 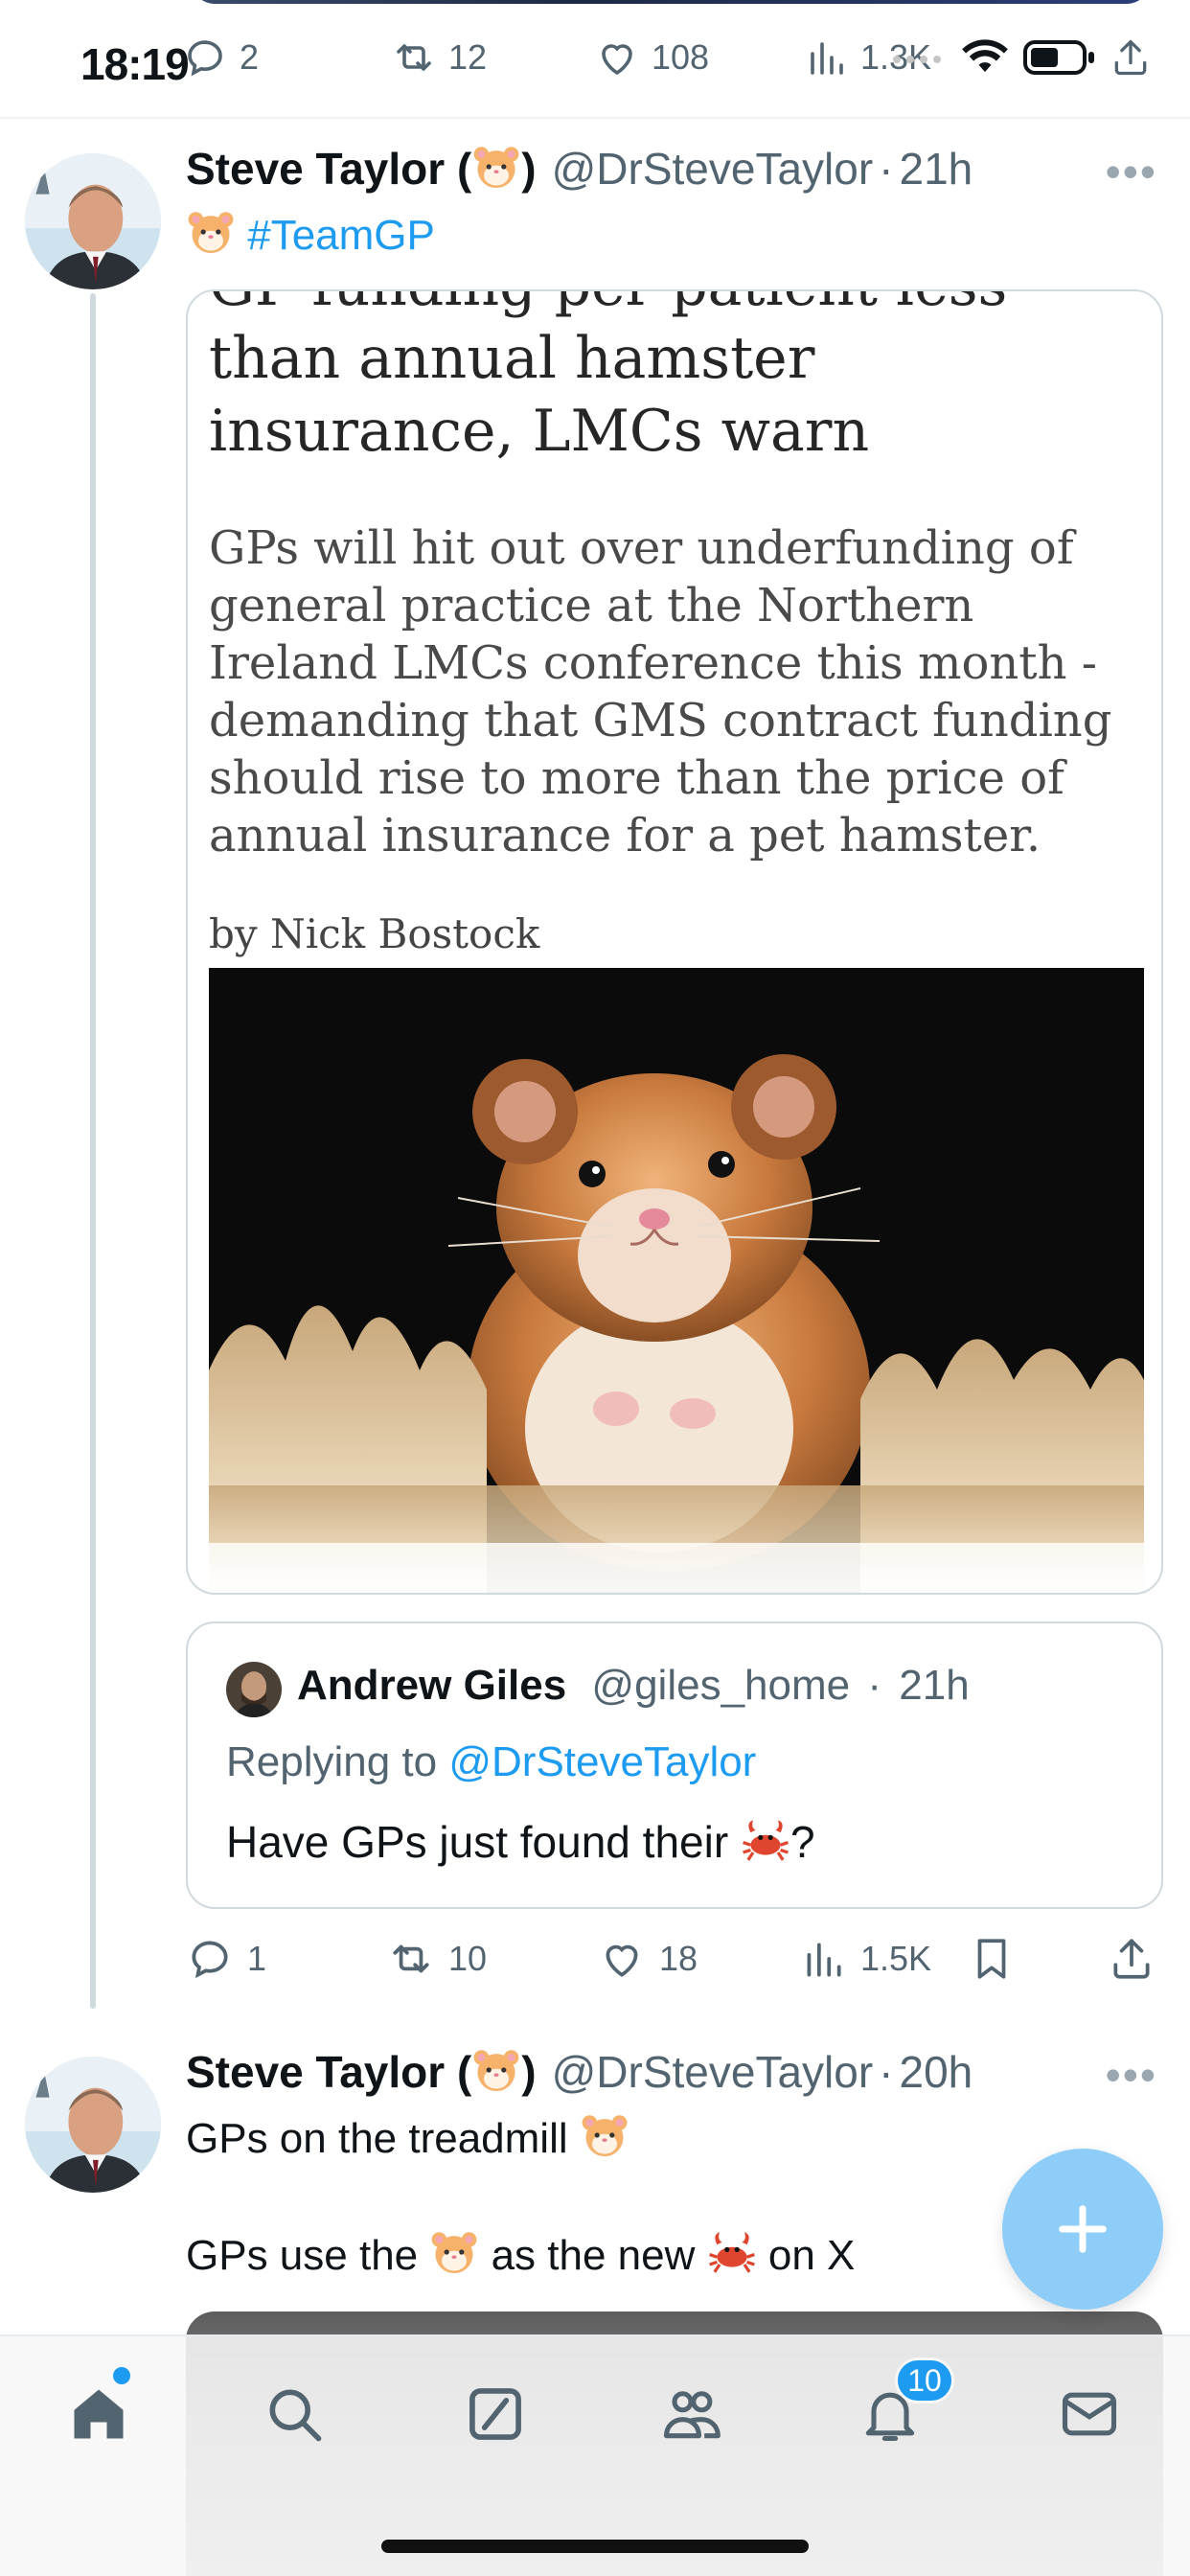 I want to click on replying-to-label: Replying to, so click(x=338, y=1761).